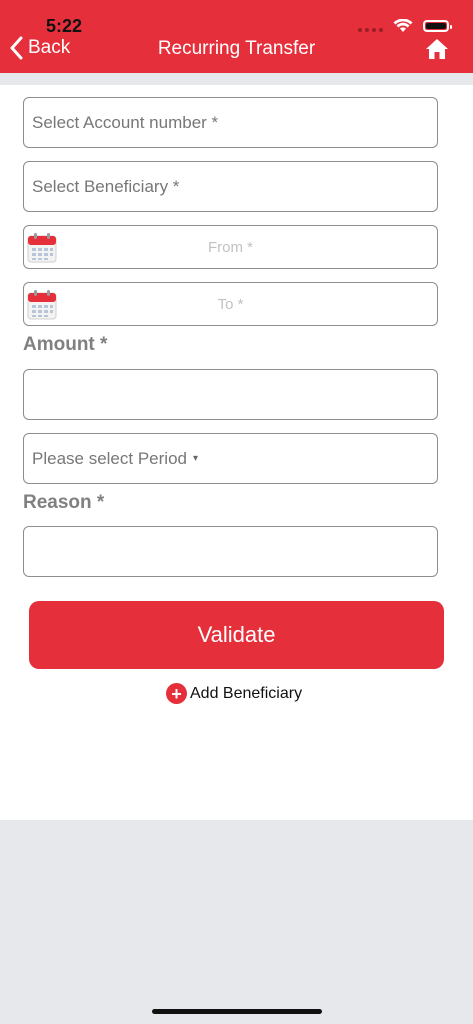  I want to click on reason-label: Reason *, so click(64, 502).